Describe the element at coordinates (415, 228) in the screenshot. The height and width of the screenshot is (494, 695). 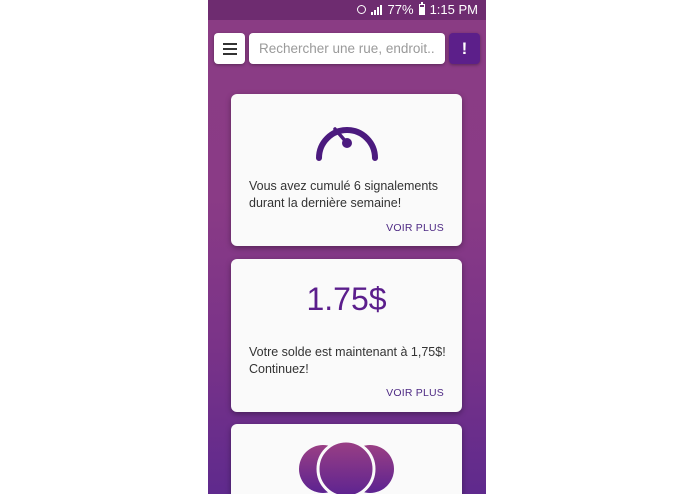
I see `see-more-reports-button: VOIR PLUS` at that location.